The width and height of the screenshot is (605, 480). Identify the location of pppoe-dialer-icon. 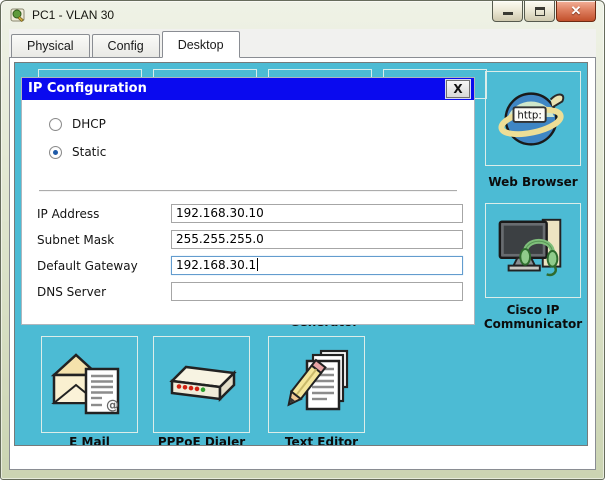
(202, 383).